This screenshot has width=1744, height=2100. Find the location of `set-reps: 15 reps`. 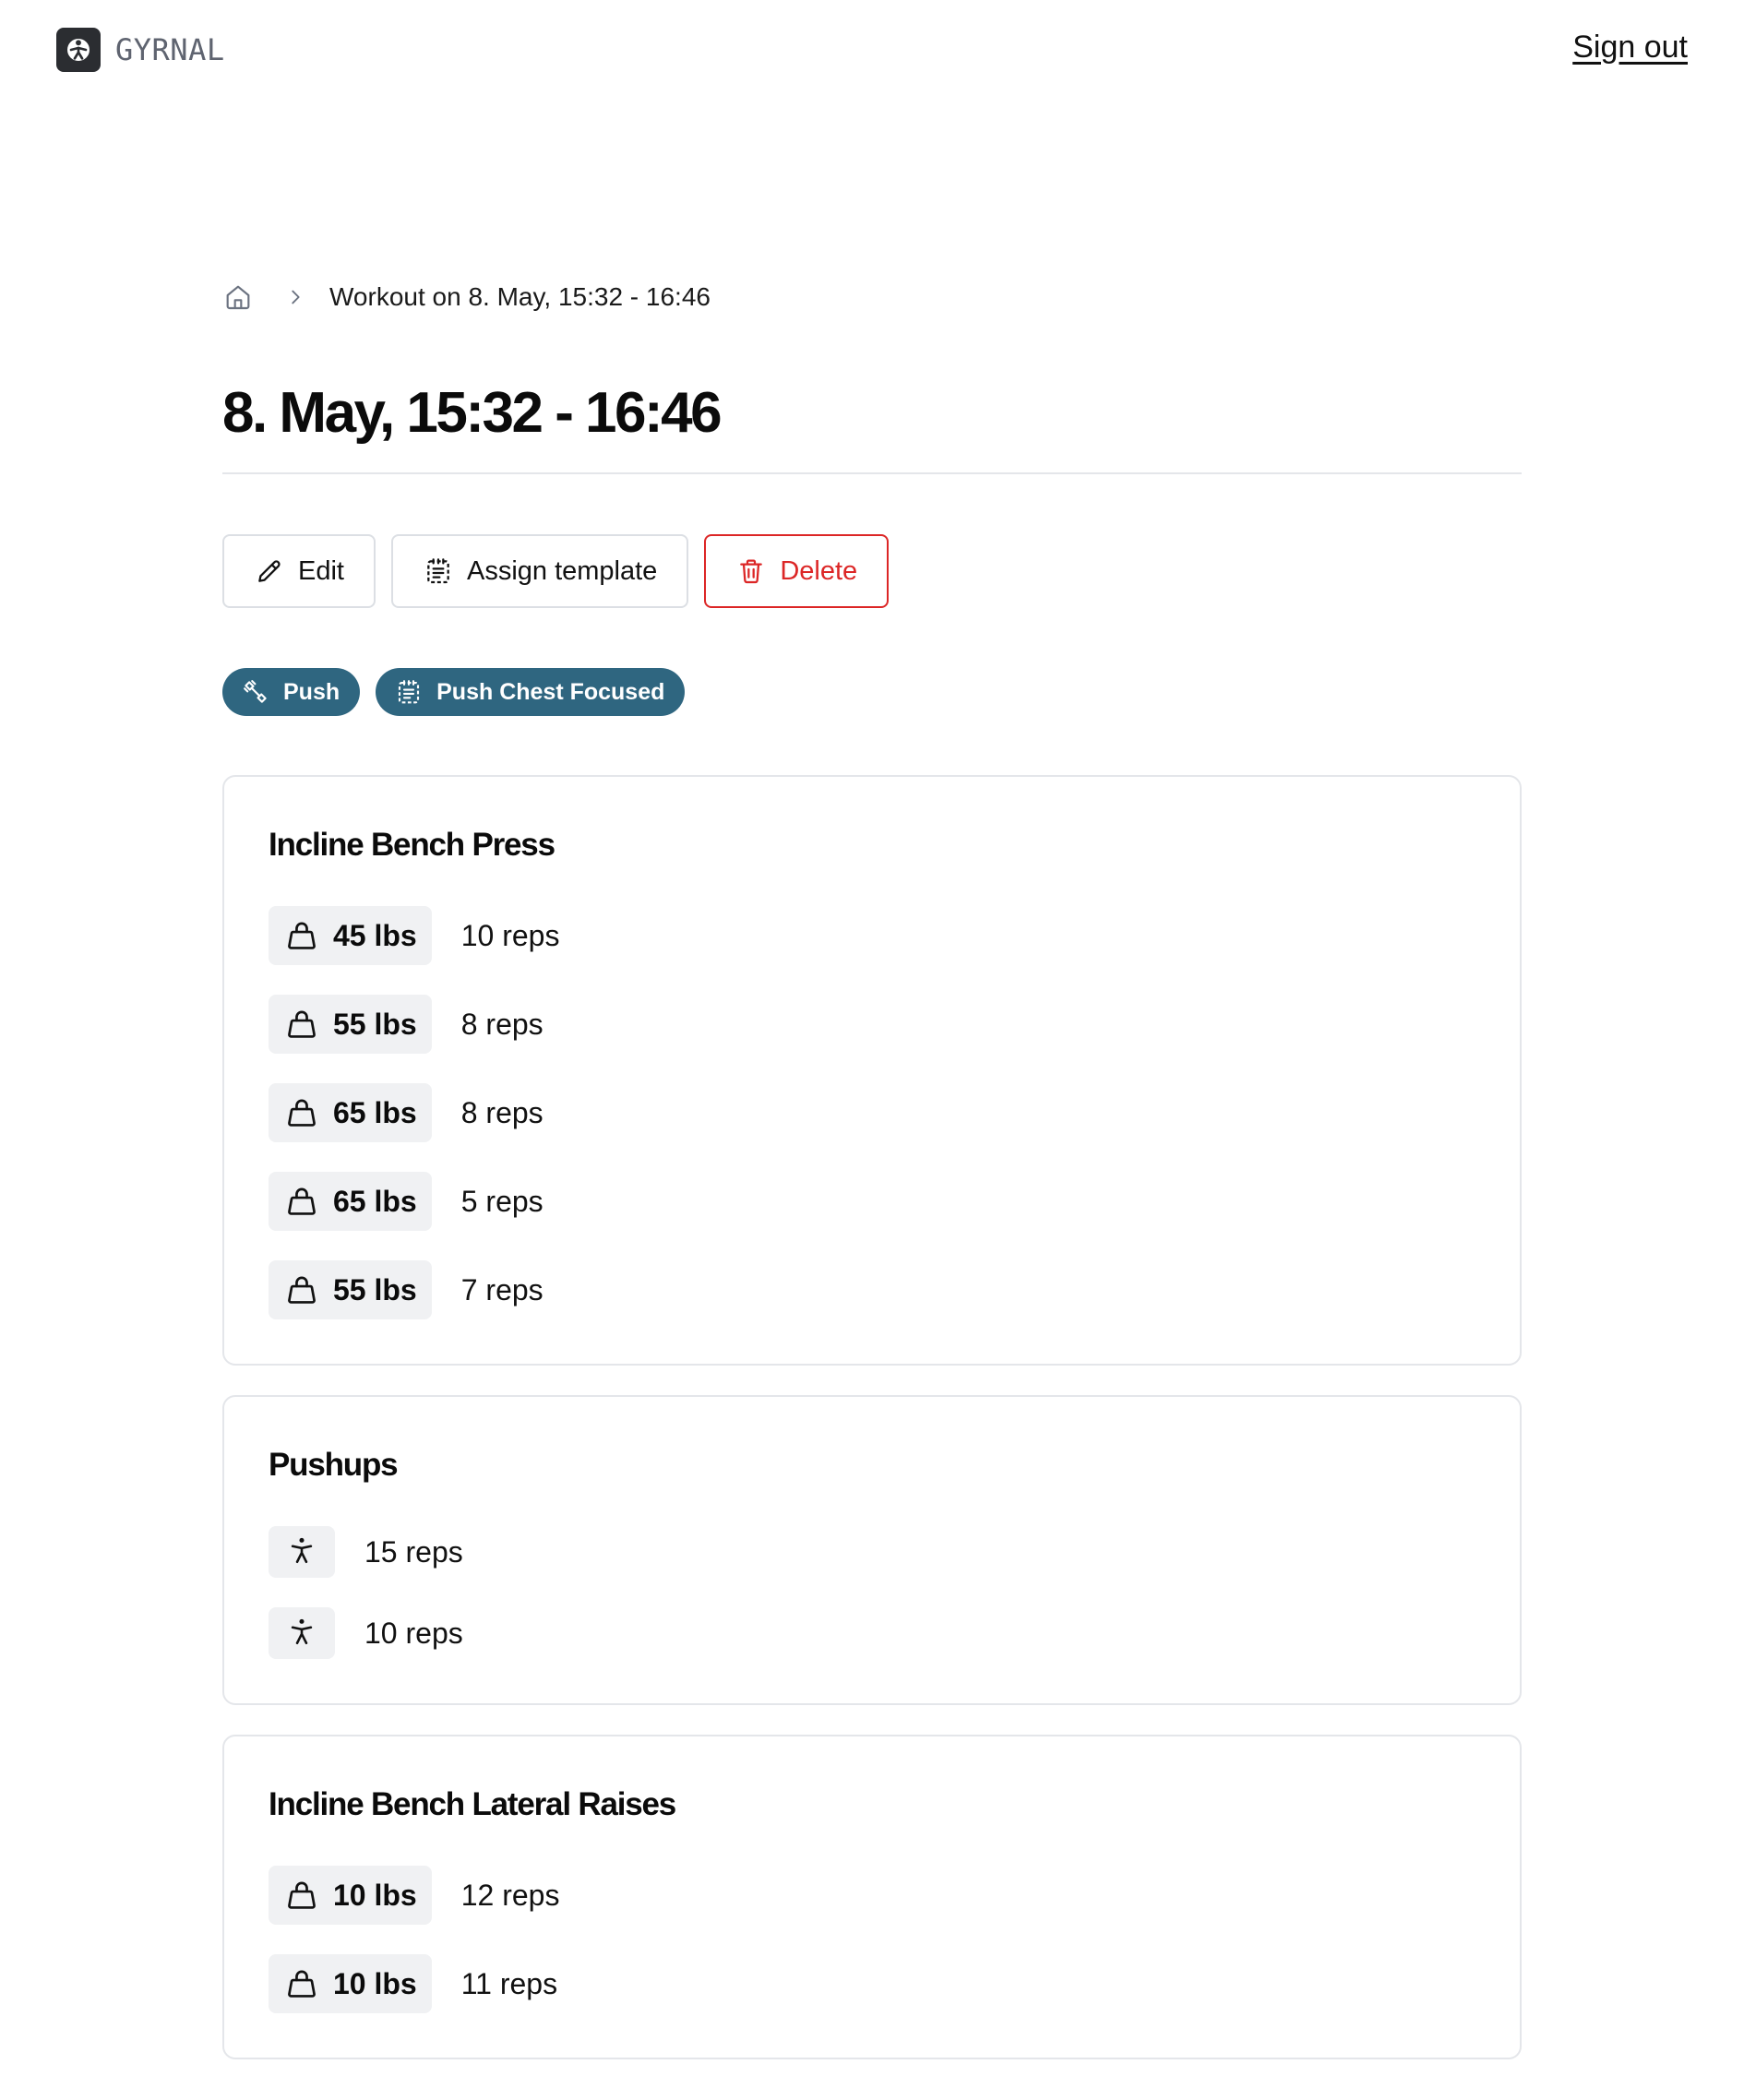

set-reps: 15 reps is located at coordinates (413, 1551).